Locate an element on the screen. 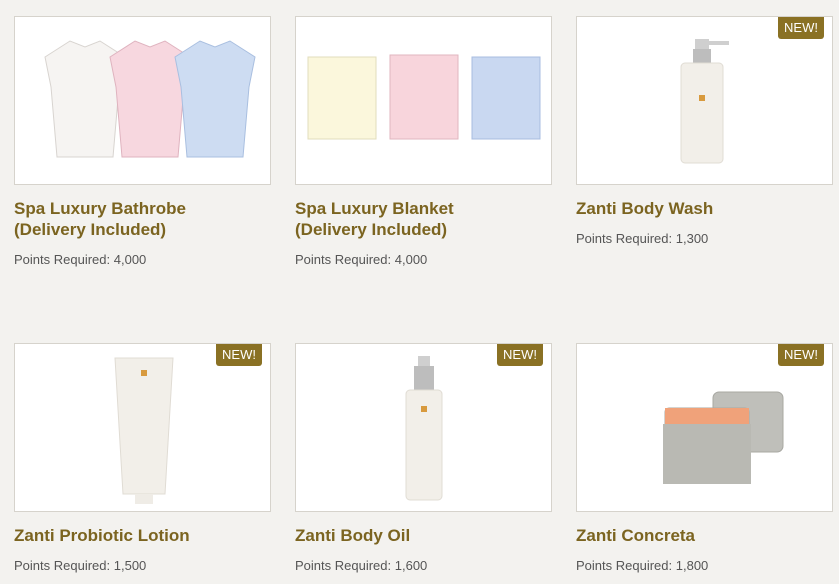 The width and height of the screenshot is (839, 584). body-oil-bottle-image is located at coordinates (424, 428).